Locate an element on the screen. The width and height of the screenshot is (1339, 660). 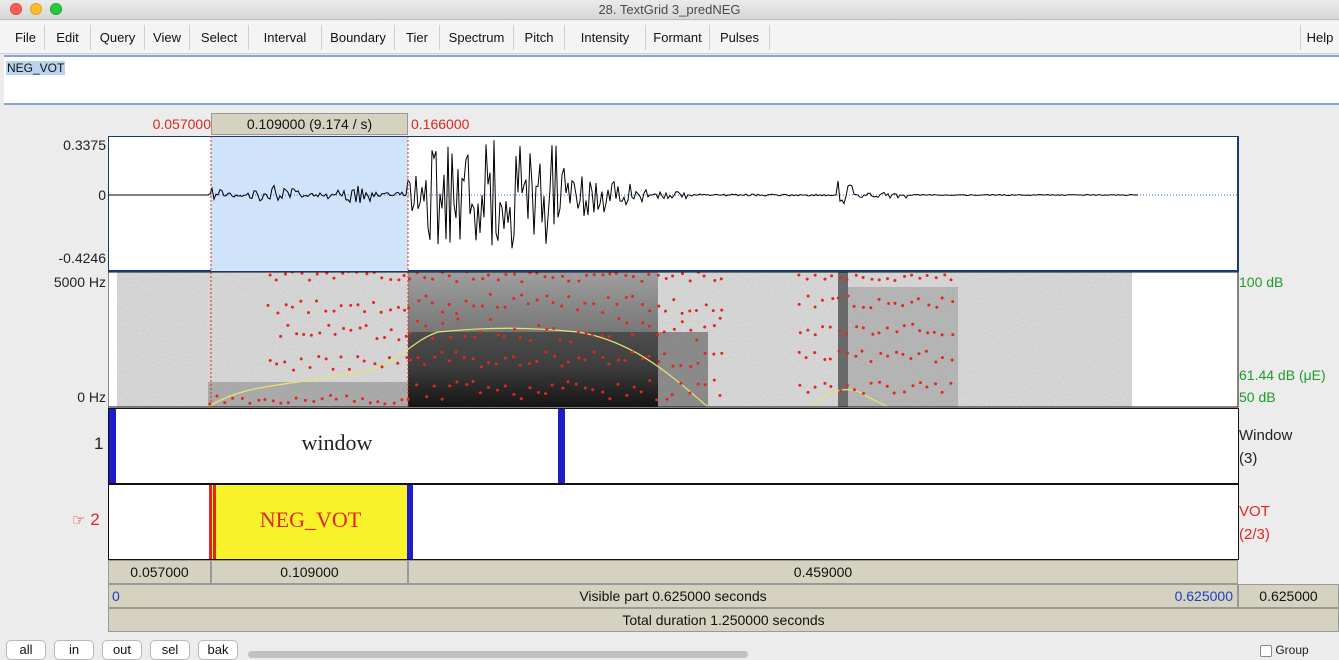
tier-1-label: Window (3) is located at coordinates (1265, 447).